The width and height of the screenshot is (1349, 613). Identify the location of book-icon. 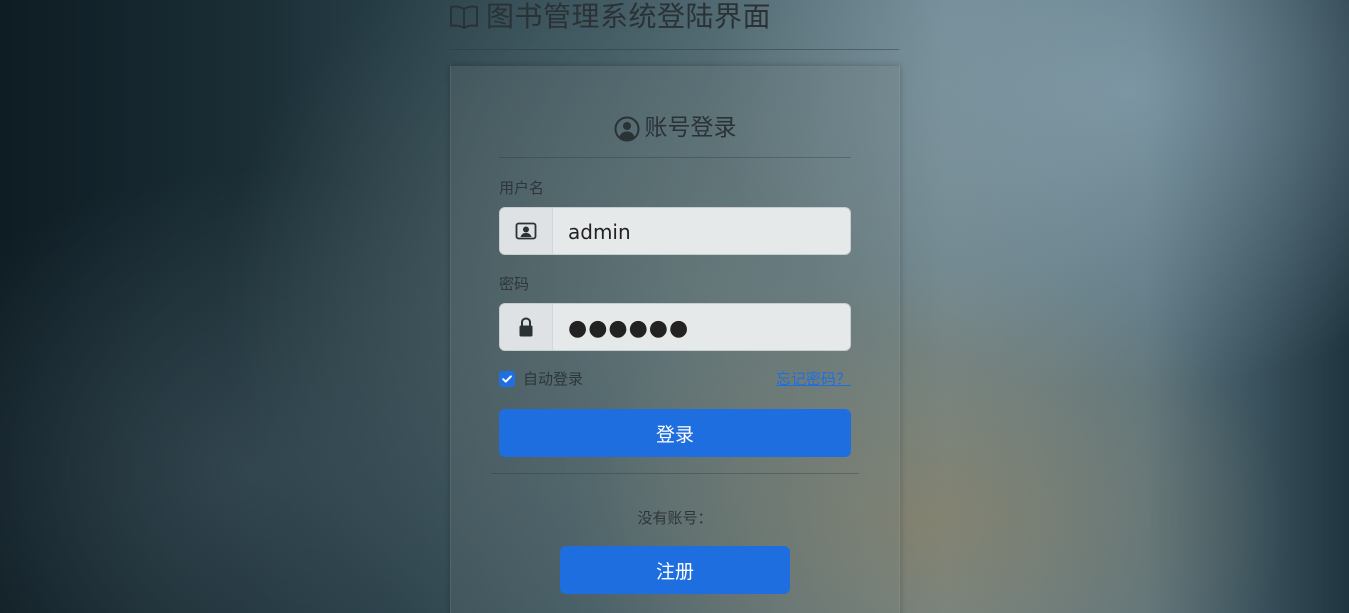
(464, 17).